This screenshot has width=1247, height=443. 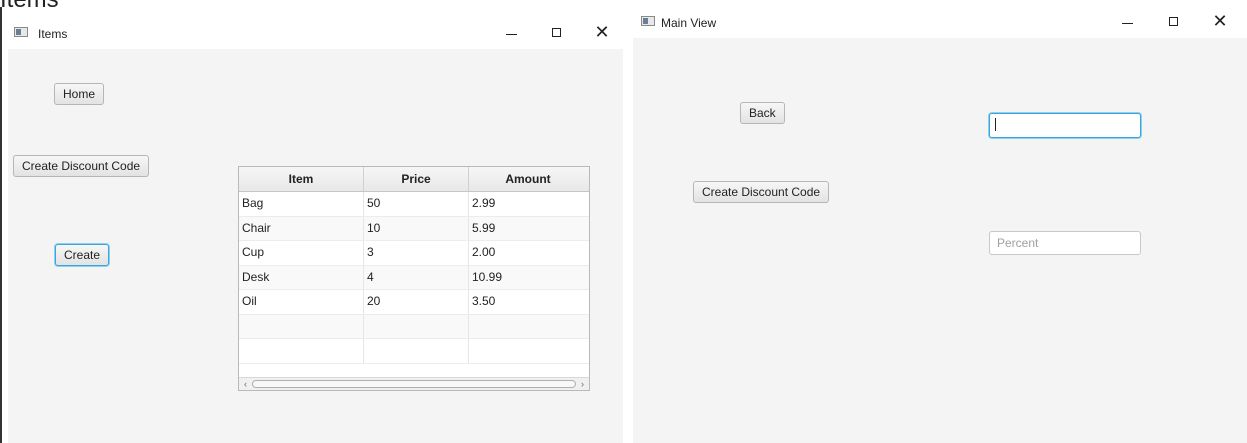 What do you see at coordinates (1, 225) in the screenshot?
I see `window-edge` at bounding box center [1, 225].